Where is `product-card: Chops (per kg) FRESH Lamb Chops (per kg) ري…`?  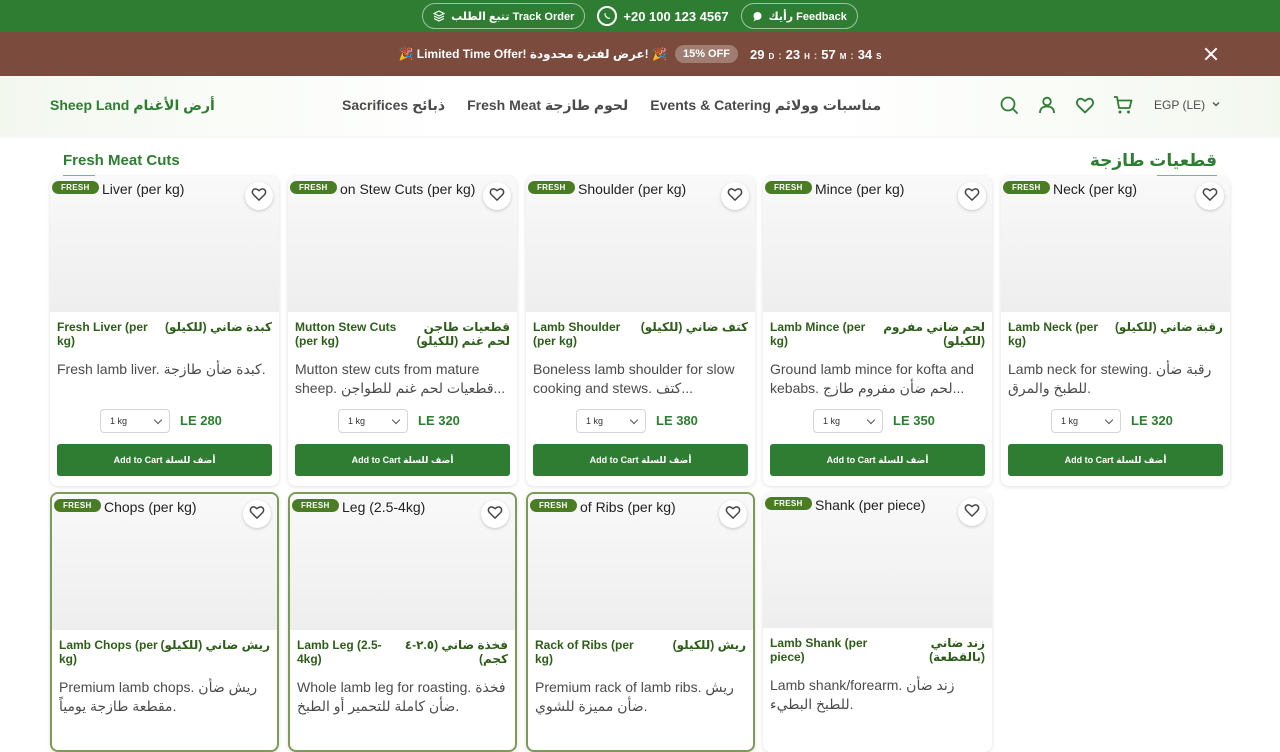 product-card: Chops (per kg) FRESH Lamb Chops (per kg) ري… is located at coordinates (164, 622).